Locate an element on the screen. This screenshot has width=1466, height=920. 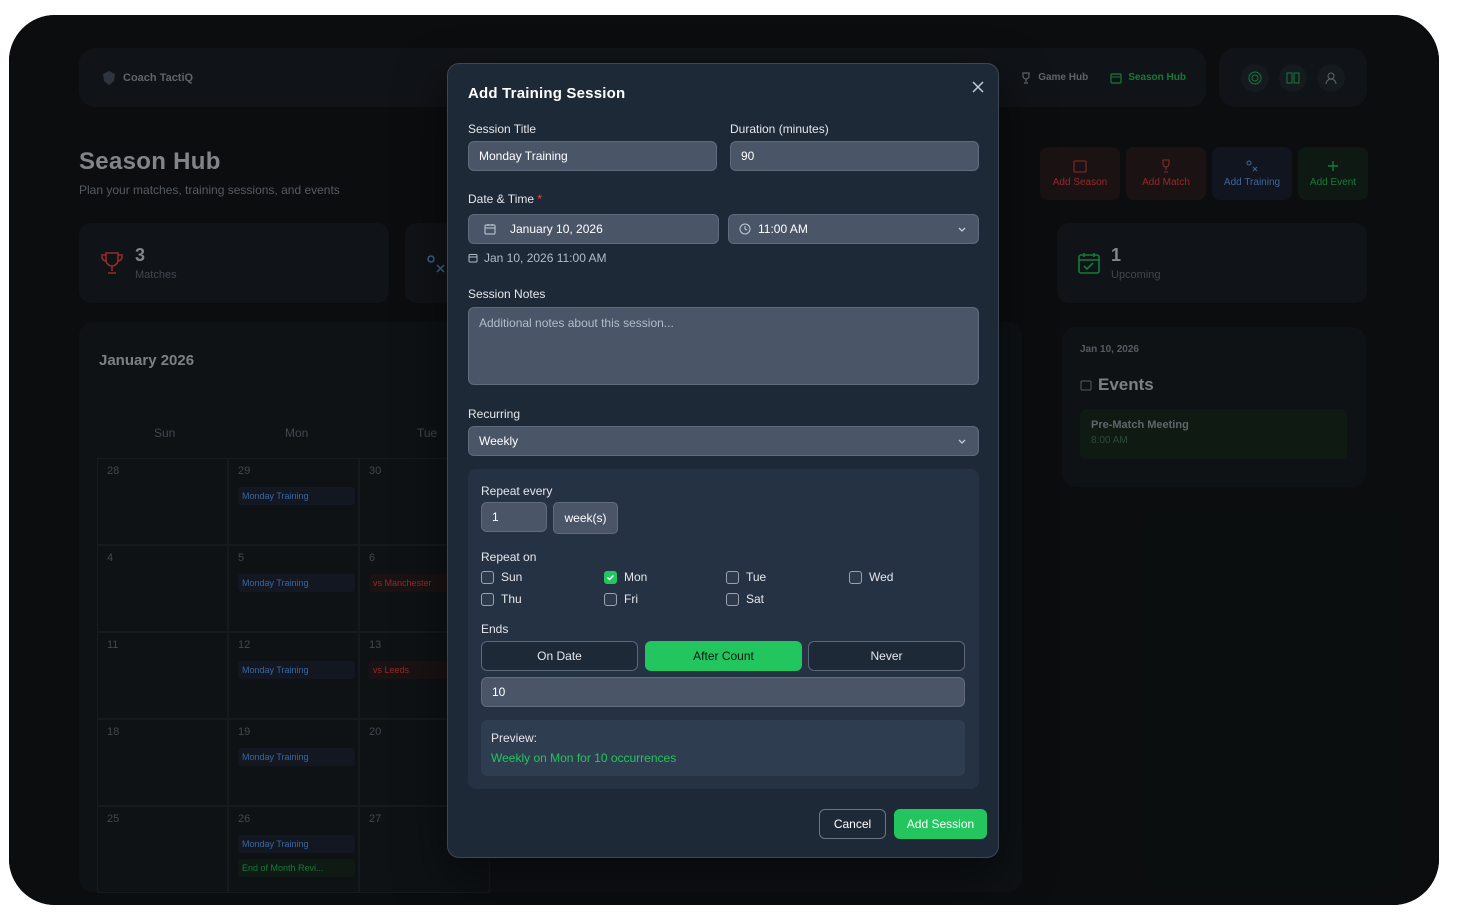
day-checkbox-wed: Wed is located at coordinates (871, 577).